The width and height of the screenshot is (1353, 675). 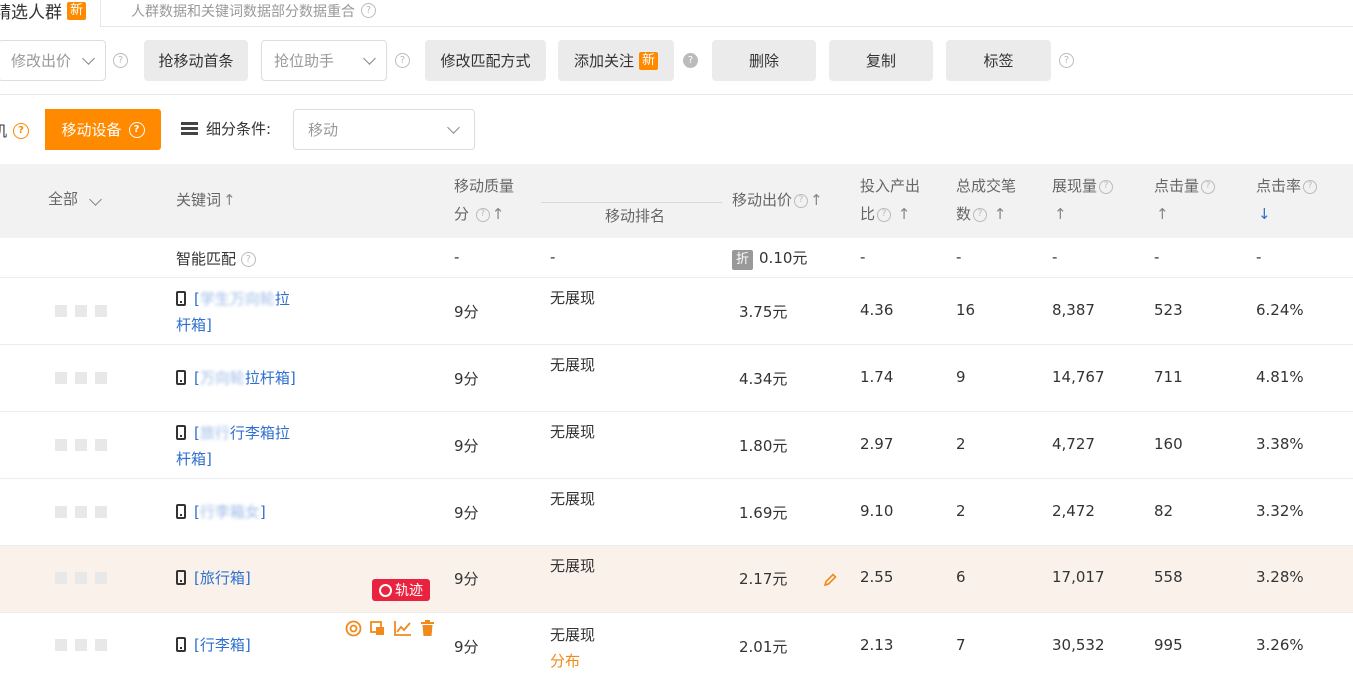 What do you see at coordinates (403, 628) in the screenshot?
I see `line-chart-icon` at bounding box center [403, 628].